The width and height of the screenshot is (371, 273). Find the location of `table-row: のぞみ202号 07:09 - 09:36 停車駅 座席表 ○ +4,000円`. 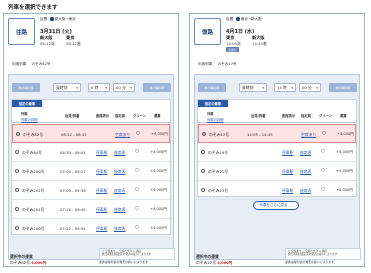

table-row: のぞみ202号 07:09 - 09:36 停車駅 座席表 ○ +4,000円 is located at coordinates (91, 190).